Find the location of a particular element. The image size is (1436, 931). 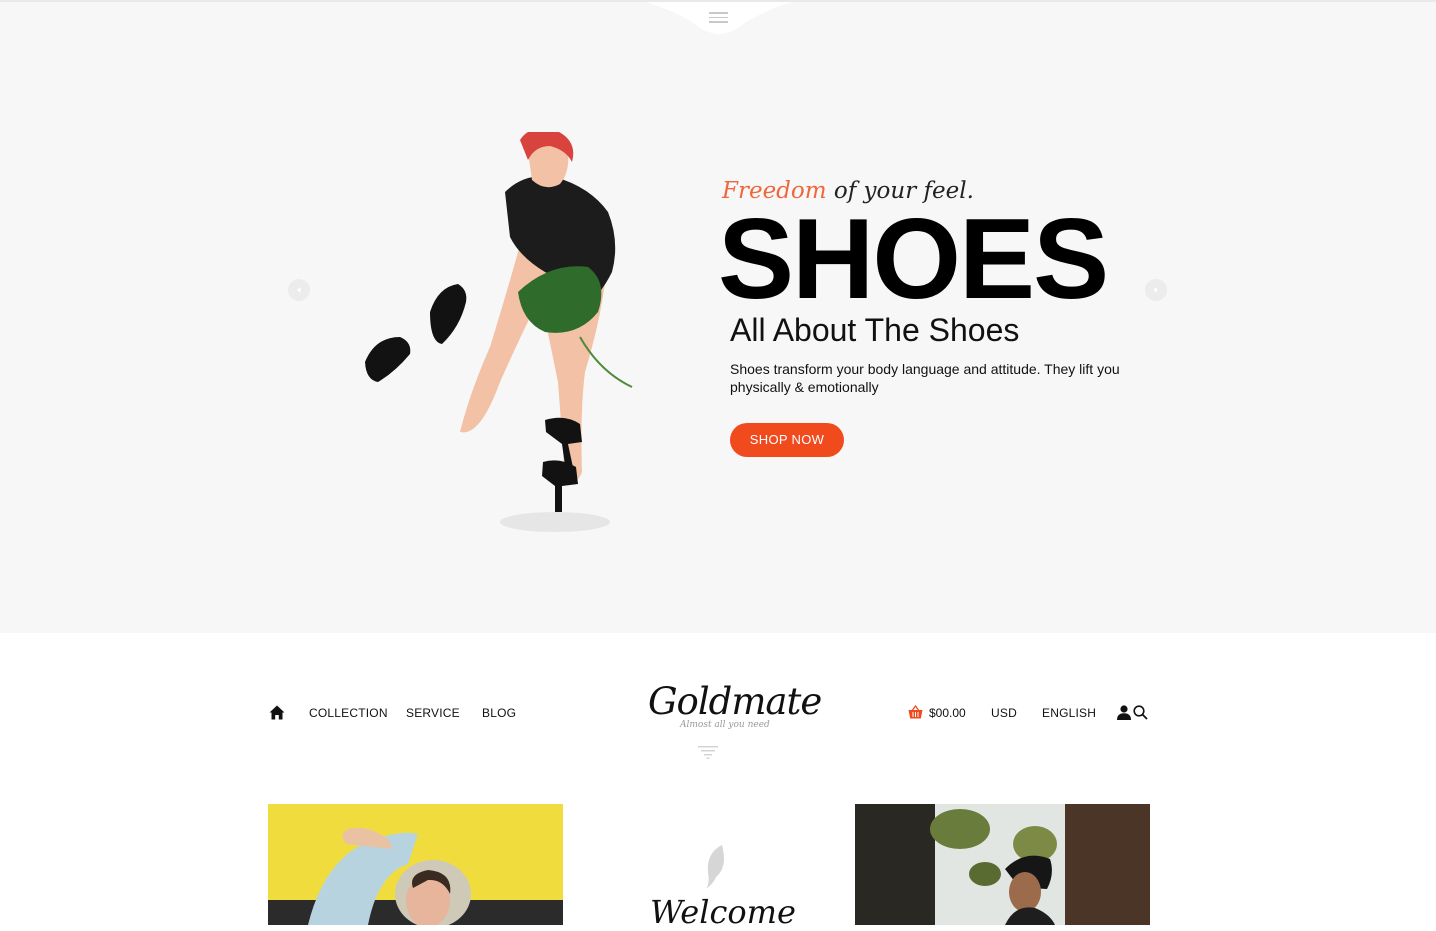

shop-now-button: SHOP NOW is located at coordinates (787, 440).